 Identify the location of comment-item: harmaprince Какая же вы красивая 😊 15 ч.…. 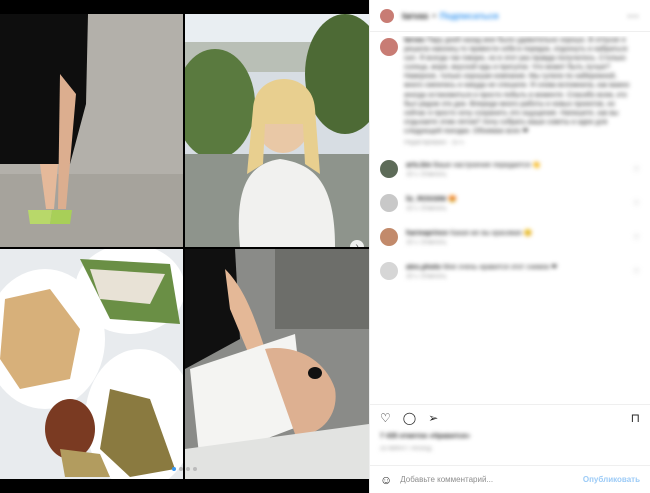
(510, 237).